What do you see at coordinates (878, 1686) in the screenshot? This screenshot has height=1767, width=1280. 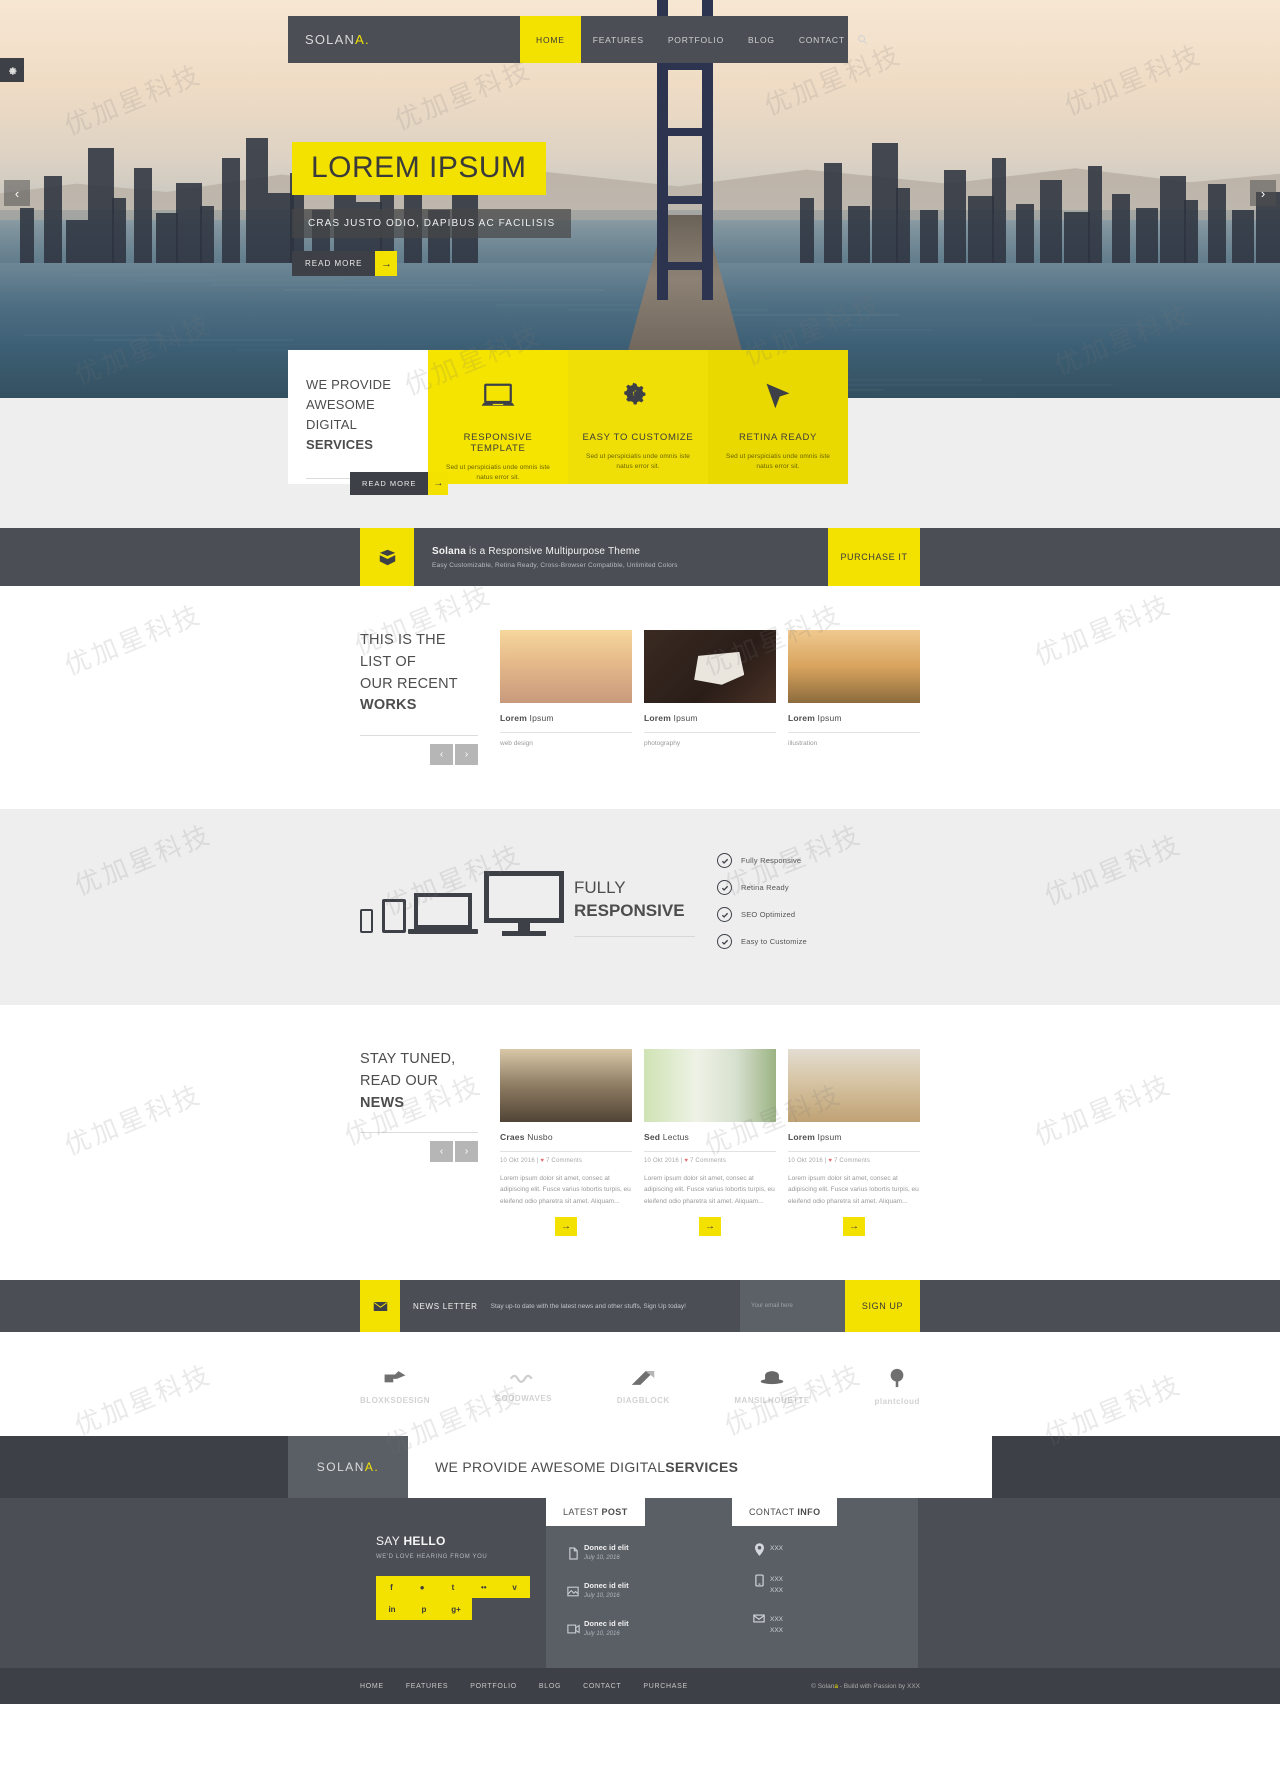 I see `copy-post: - Build with Passion by XXX` at bounding box center [878, 1686].